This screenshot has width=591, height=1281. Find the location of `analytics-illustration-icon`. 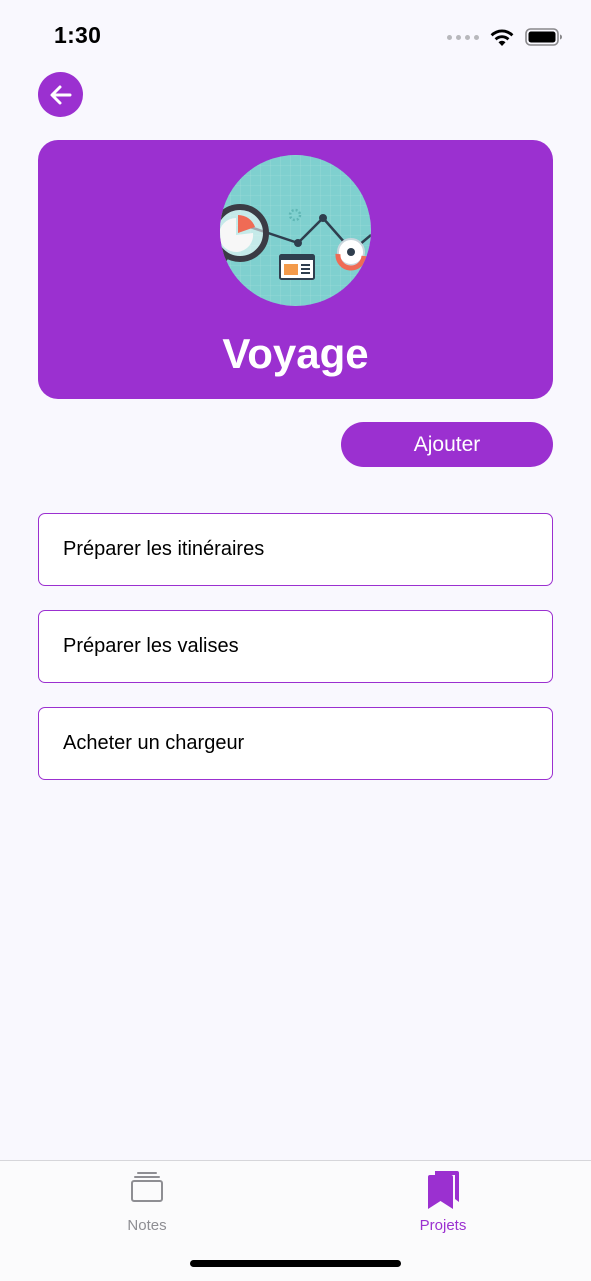

analytics-illustration-icon is located at coordinates (295, 230).